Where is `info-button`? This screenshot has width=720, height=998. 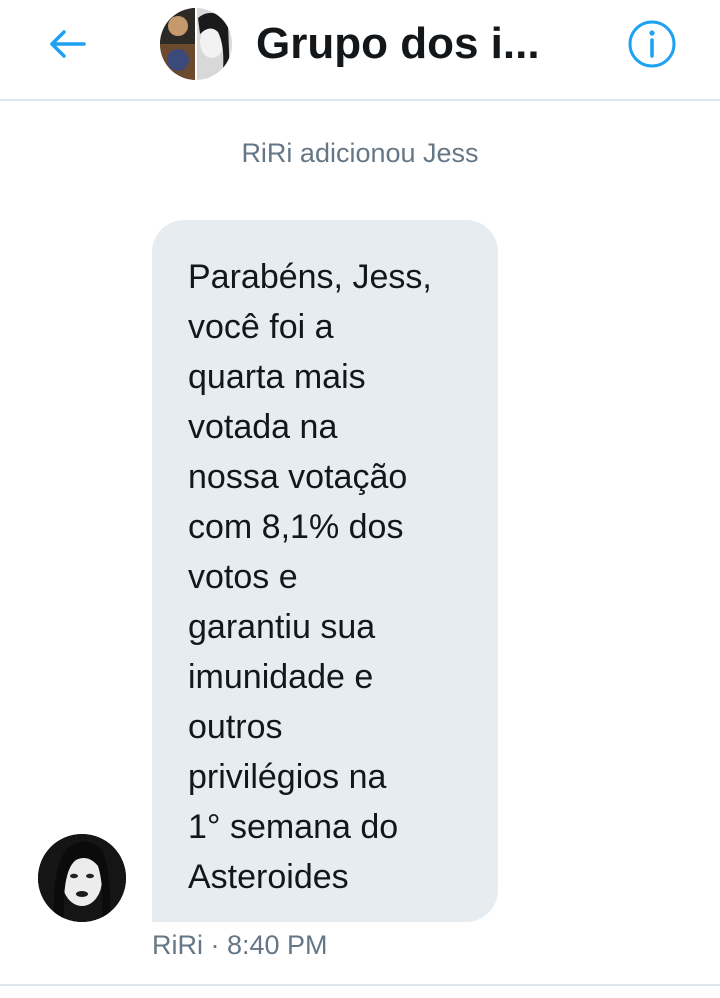 info-button is located at coordinates (652, 44).